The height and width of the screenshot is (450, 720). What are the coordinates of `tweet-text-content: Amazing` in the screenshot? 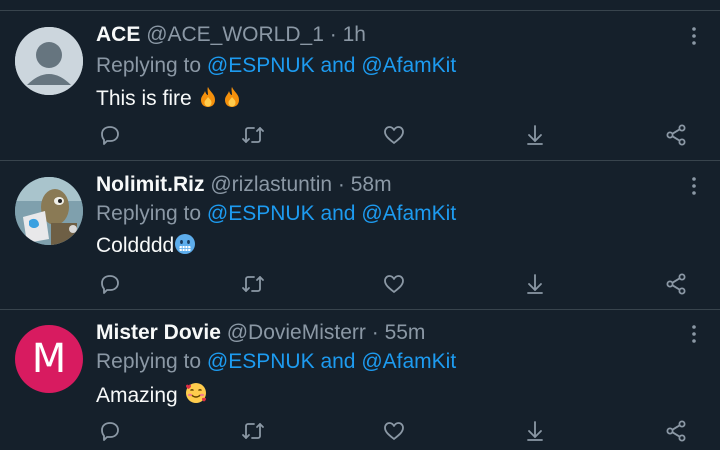 It's located at (137, 395).